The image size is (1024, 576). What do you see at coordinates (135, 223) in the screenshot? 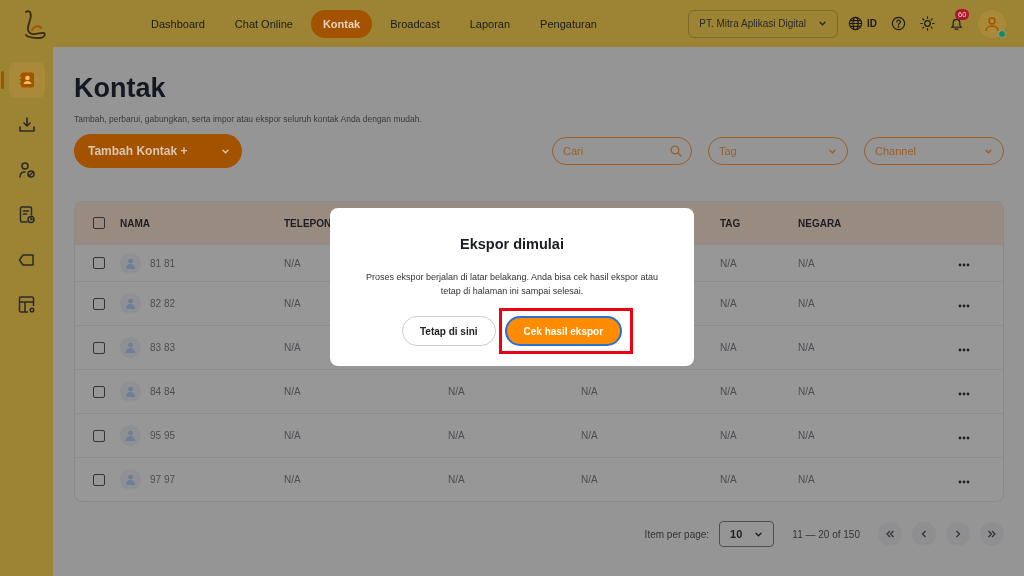
I see `column-header: NAMA` at bounding box center [135, 223].